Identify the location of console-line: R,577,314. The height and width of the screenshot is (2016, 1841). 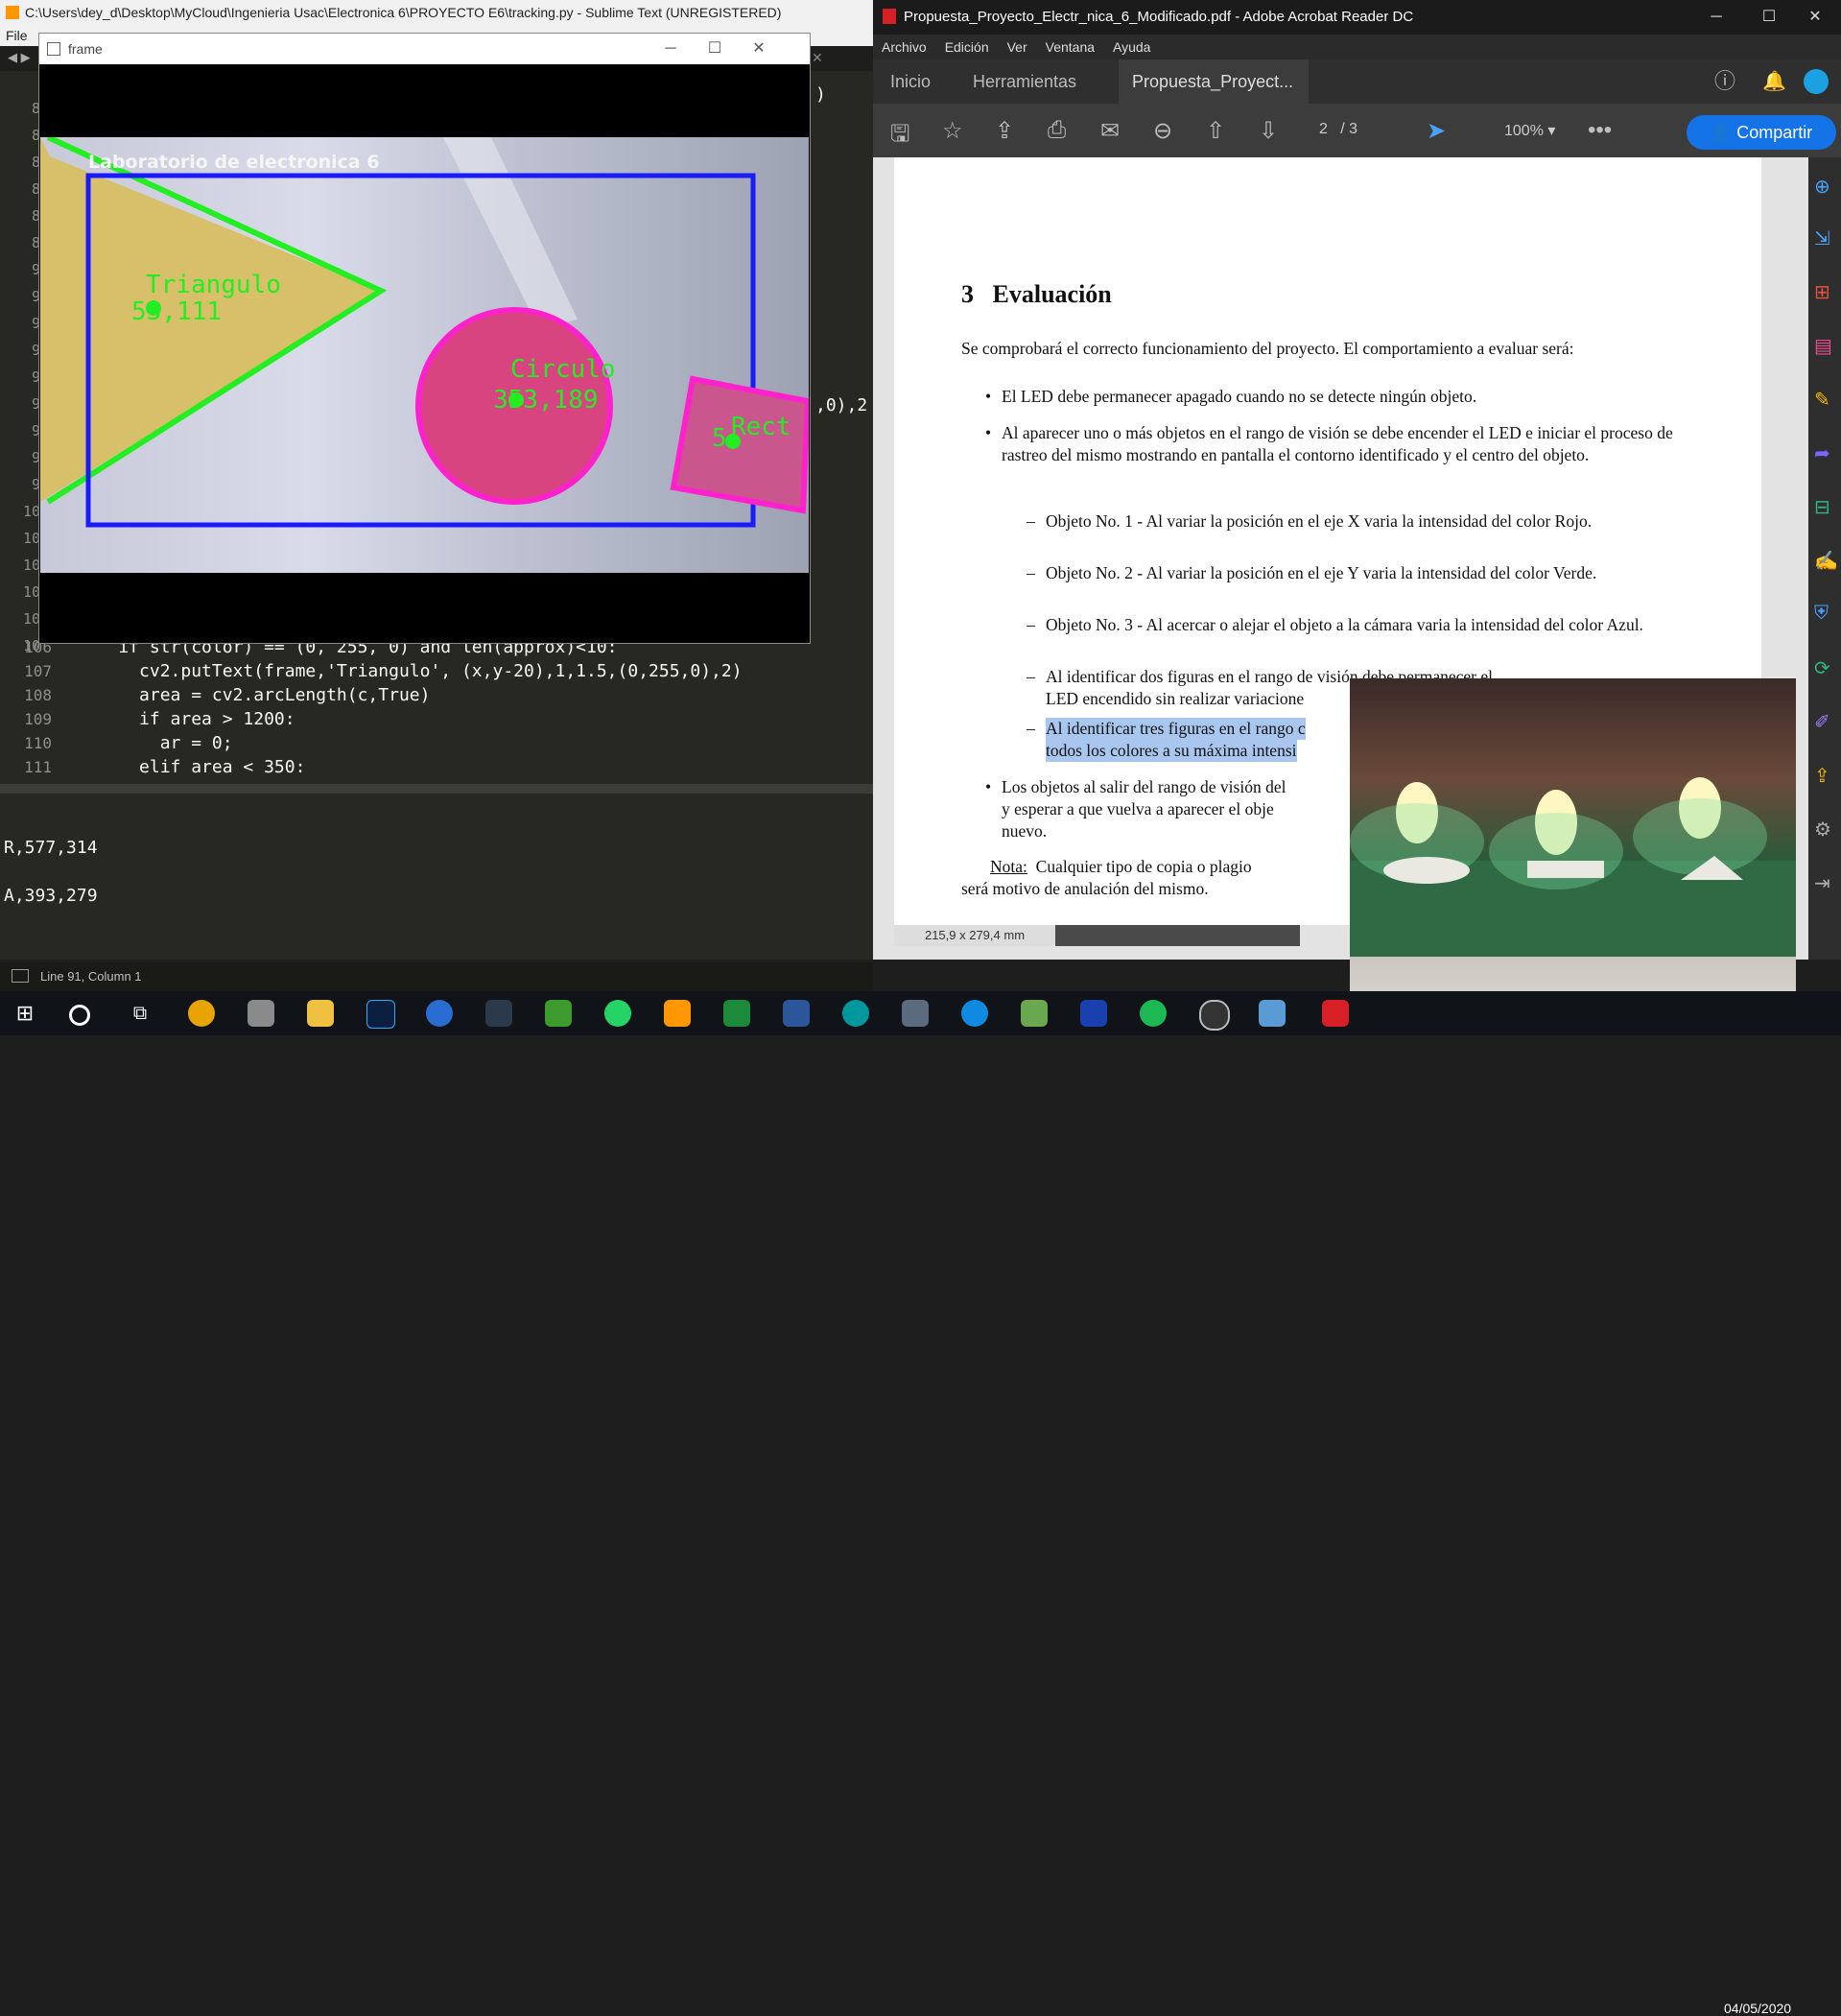
(51, 848).